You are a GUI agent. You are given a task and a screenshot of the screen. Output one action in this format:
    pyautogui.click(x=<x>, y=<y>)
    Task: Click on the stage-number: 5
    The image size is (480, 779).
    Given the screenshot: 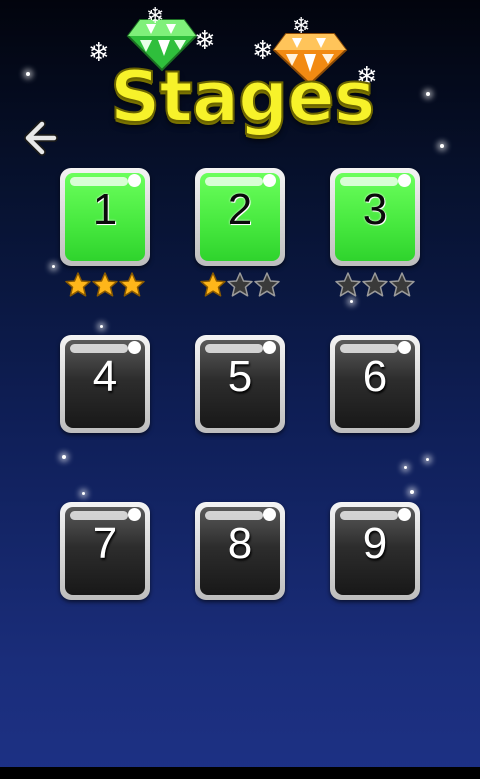 What is the action you would take?
    pyautogui.click(x=240, y=376)
    